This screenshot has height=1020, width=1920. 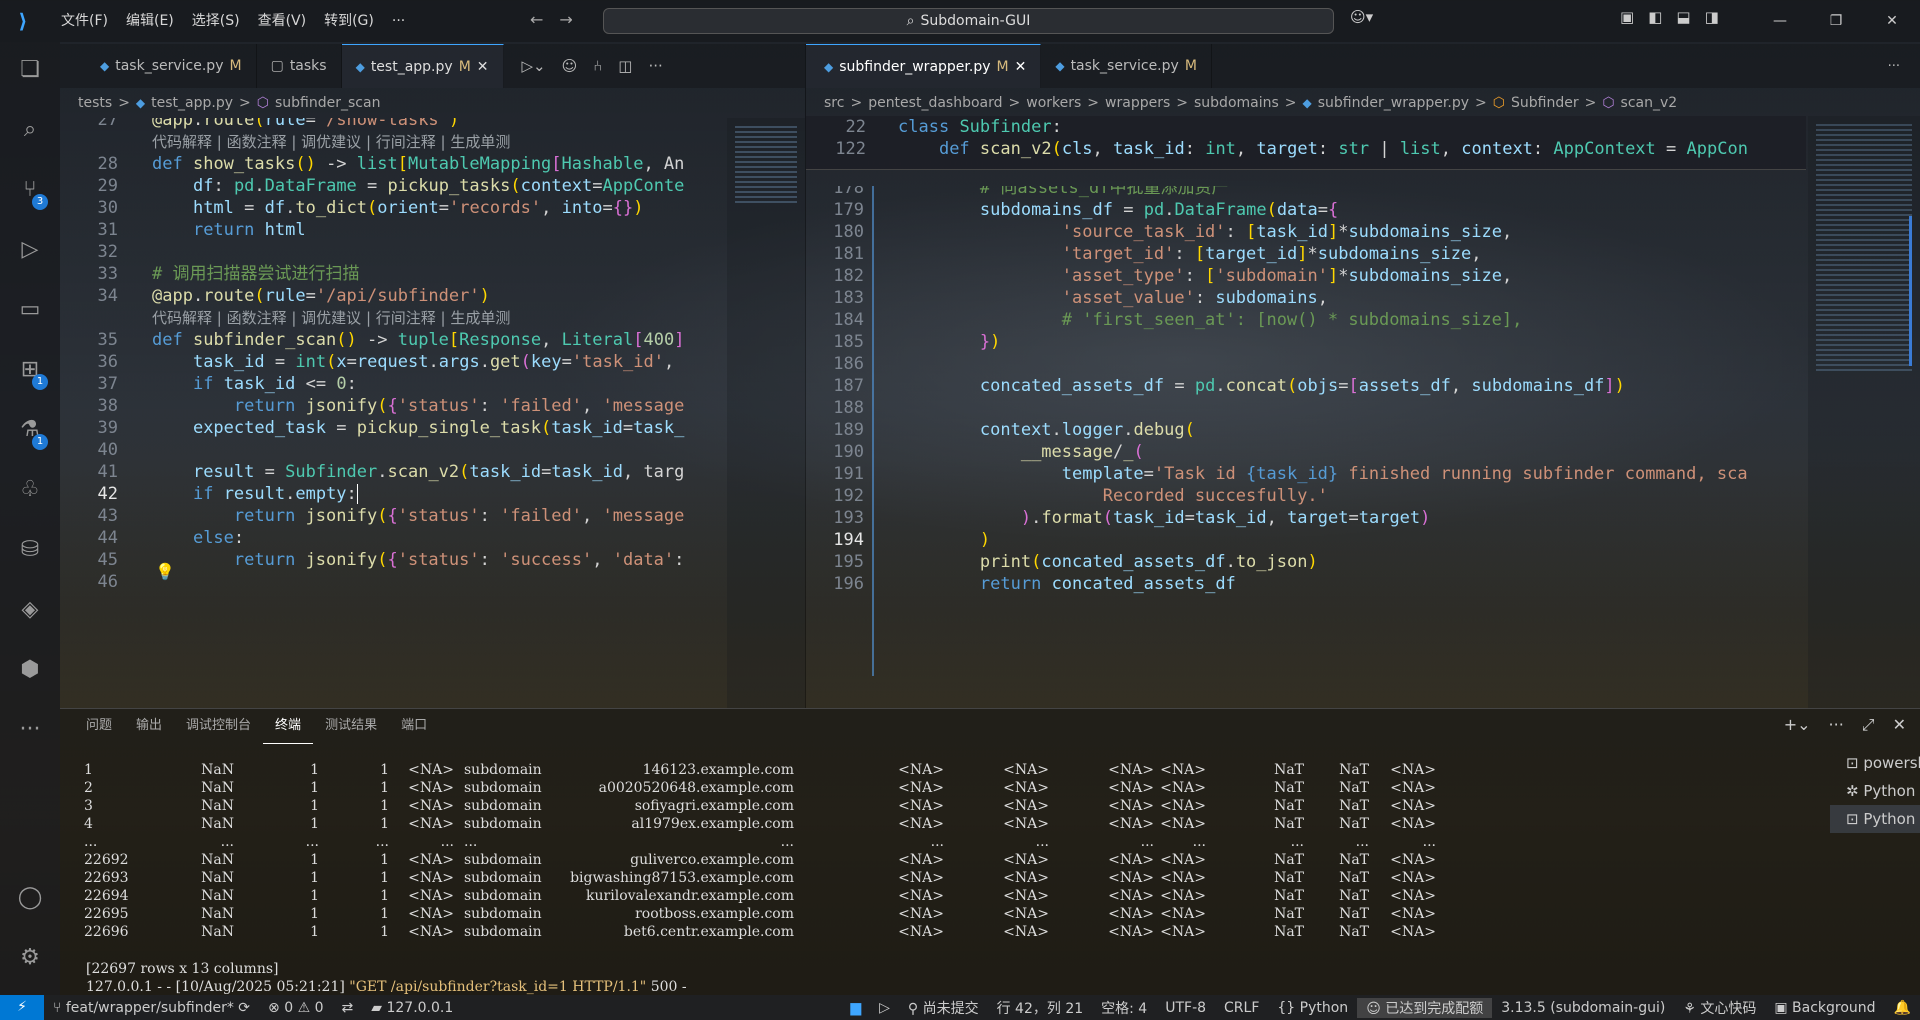 What do you see at coordinates (30, 958) in the screenshot?
I see `manage-gear-icon: ⚙` at bounding box center [30, 958].